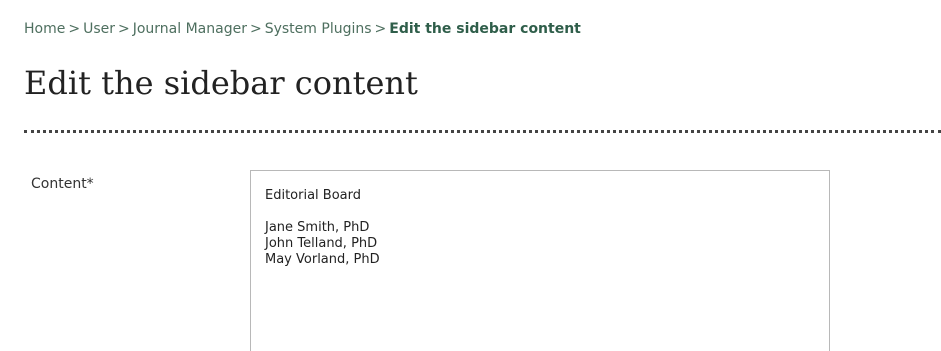  Describe the element at coordinates (313, 195) in the screenshot. I see `editor-heading-text: Editorial Board` at that location.